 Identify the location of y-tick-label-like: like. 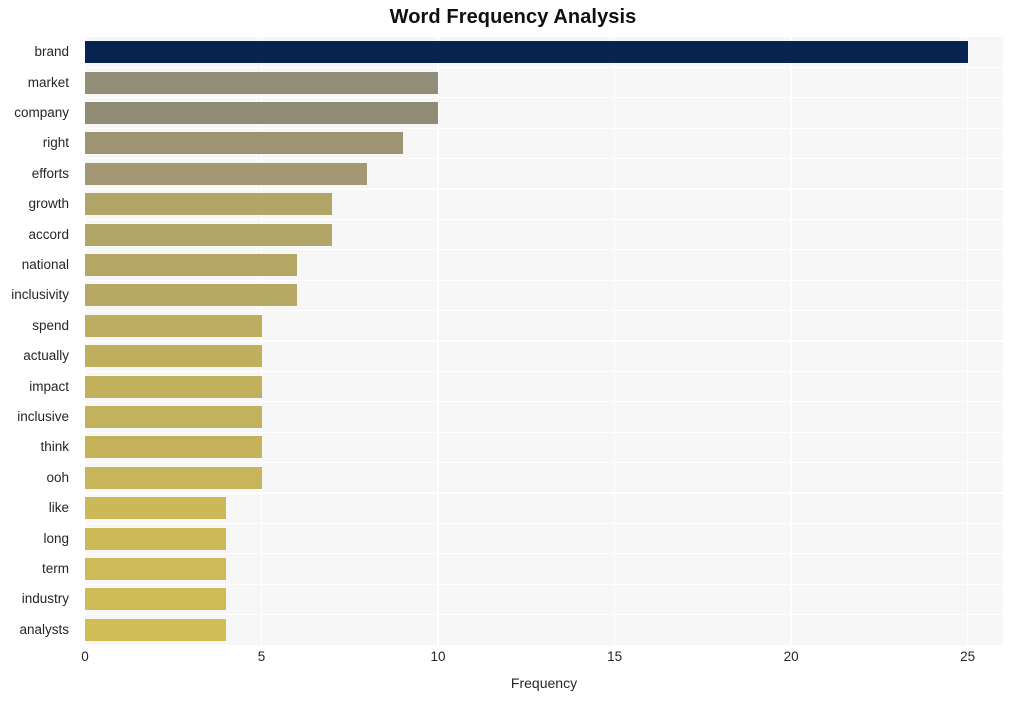
(58, 508).